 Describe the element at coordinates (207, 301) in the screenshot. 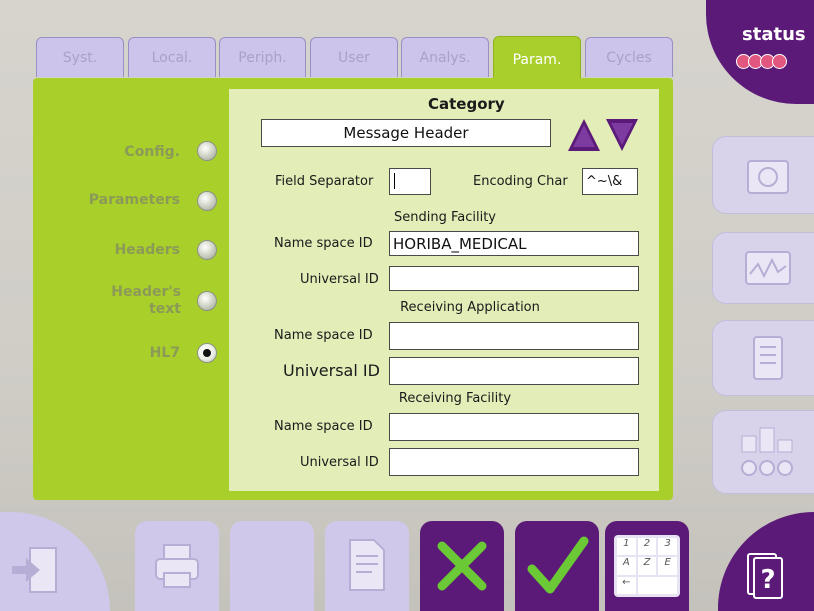

I see `radio-headers-text` at that location.